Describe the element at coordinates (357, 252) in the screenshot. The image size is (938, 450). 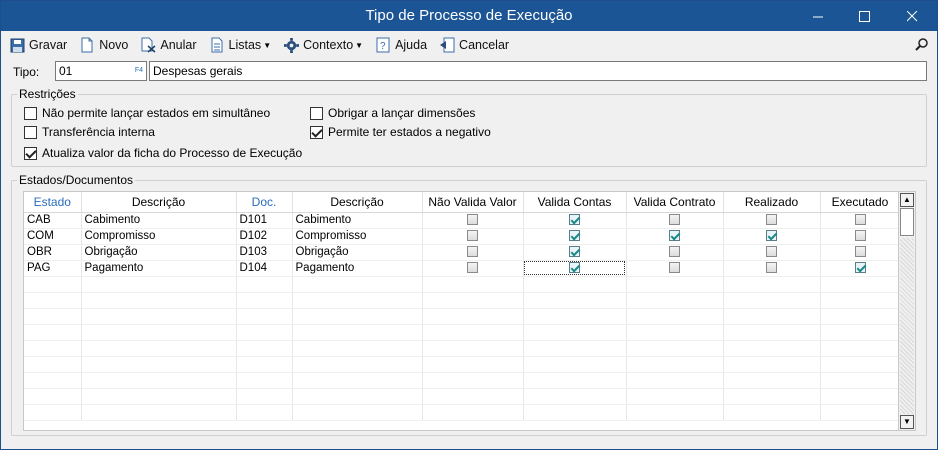
I see `table-cell-doc-descricao: Obrigação` at that location.